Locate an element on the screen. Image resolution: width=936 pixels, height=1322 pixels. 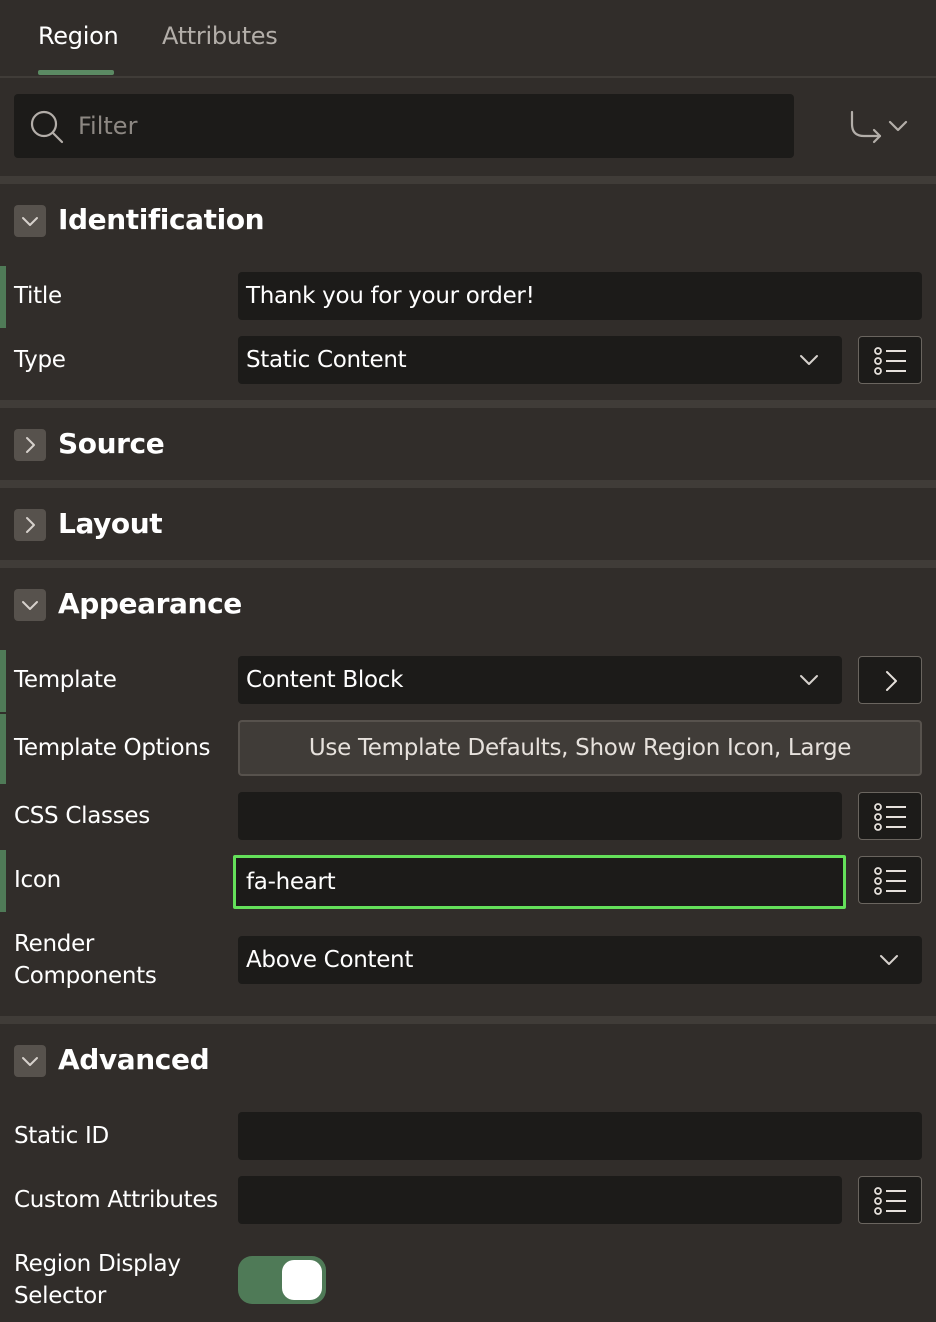
region-display-selector-label-line2: Selector is located at coordinates (60, 1296).